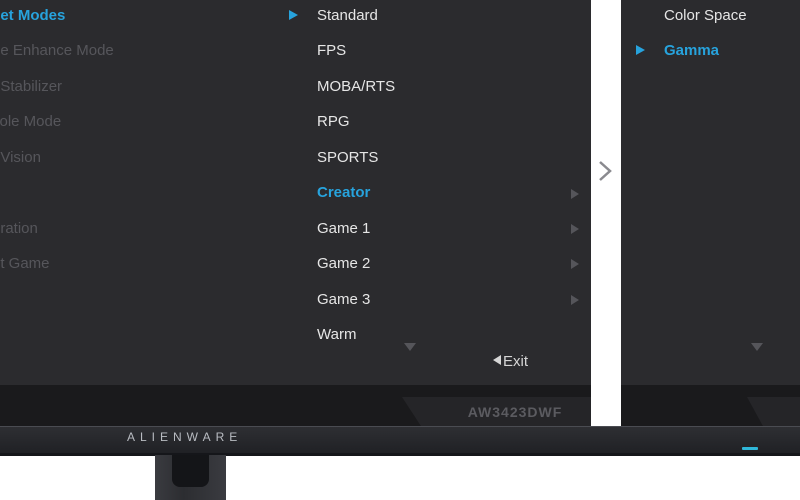 The height and width of the screenshot is (500, 800). Describe the element at coordinates (497, 360) in the screenshot. I see `back-triangle-icon` at that location.